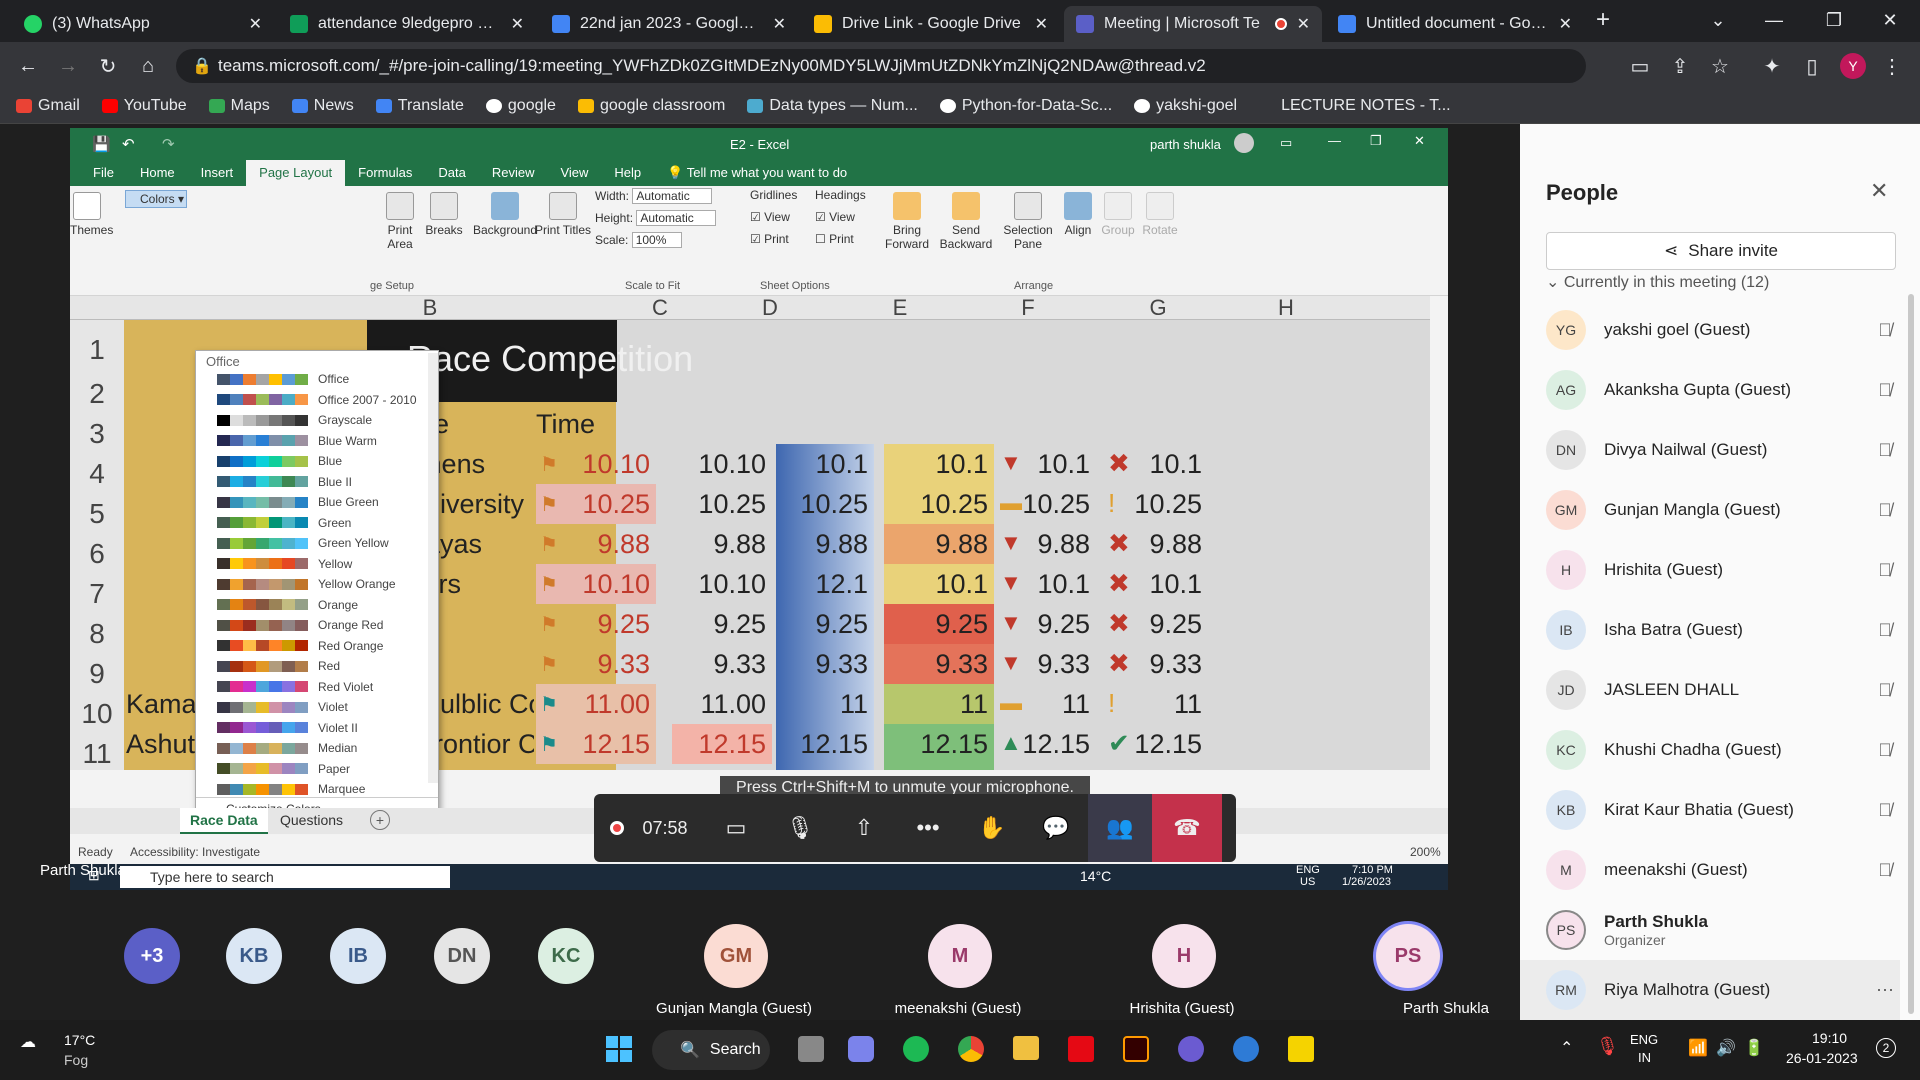  I want to click on minimize-button: —, so click(1774, 20).